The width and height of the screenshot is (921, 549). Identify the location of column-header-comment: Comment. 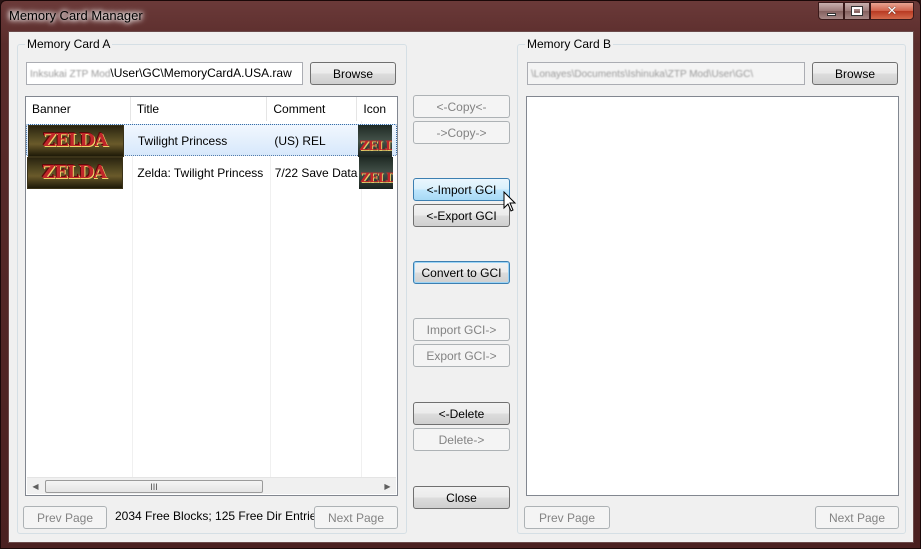
(312, 109).